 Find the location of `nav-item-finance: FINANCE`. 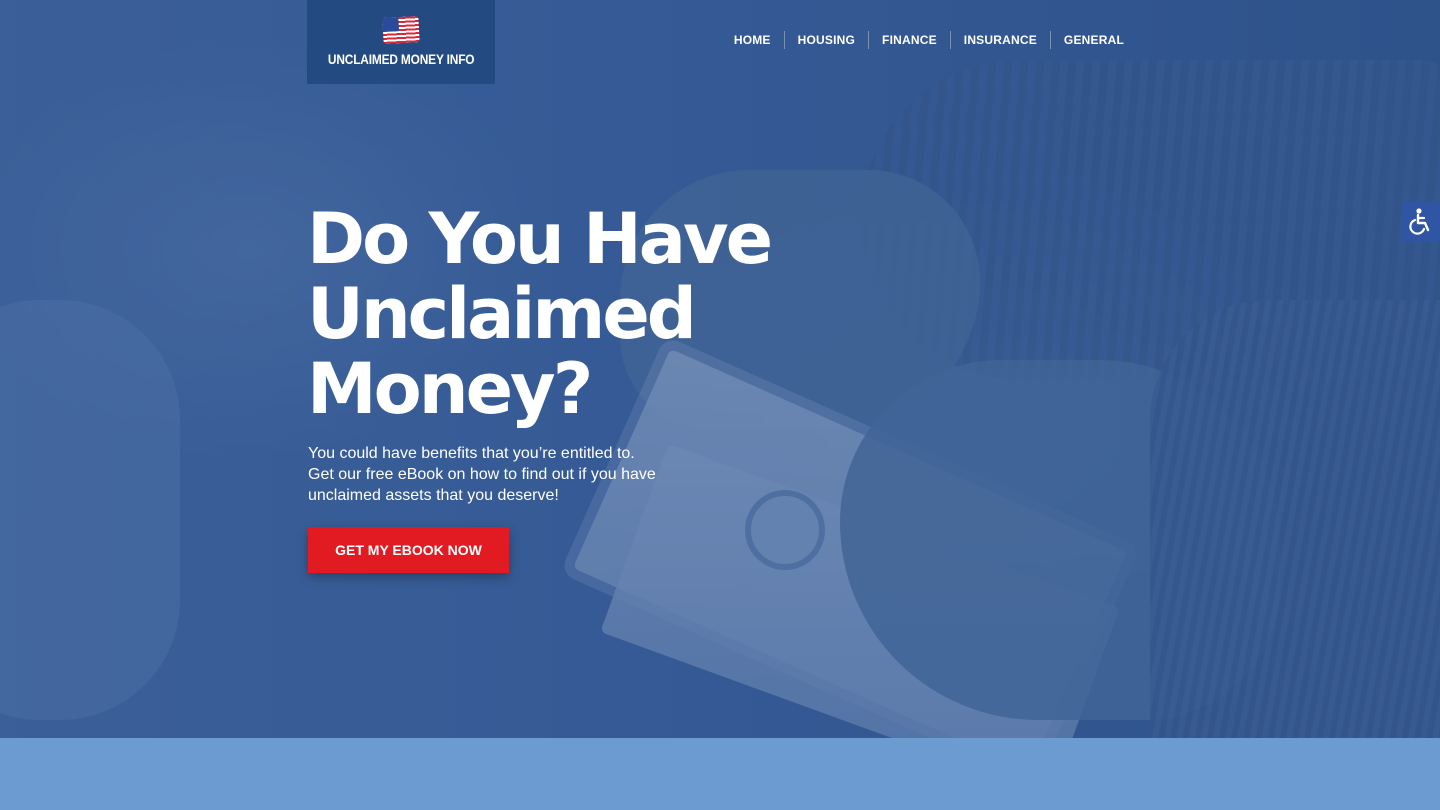

nav-item-finance: FINANCE is located at coordinates (909, 40).